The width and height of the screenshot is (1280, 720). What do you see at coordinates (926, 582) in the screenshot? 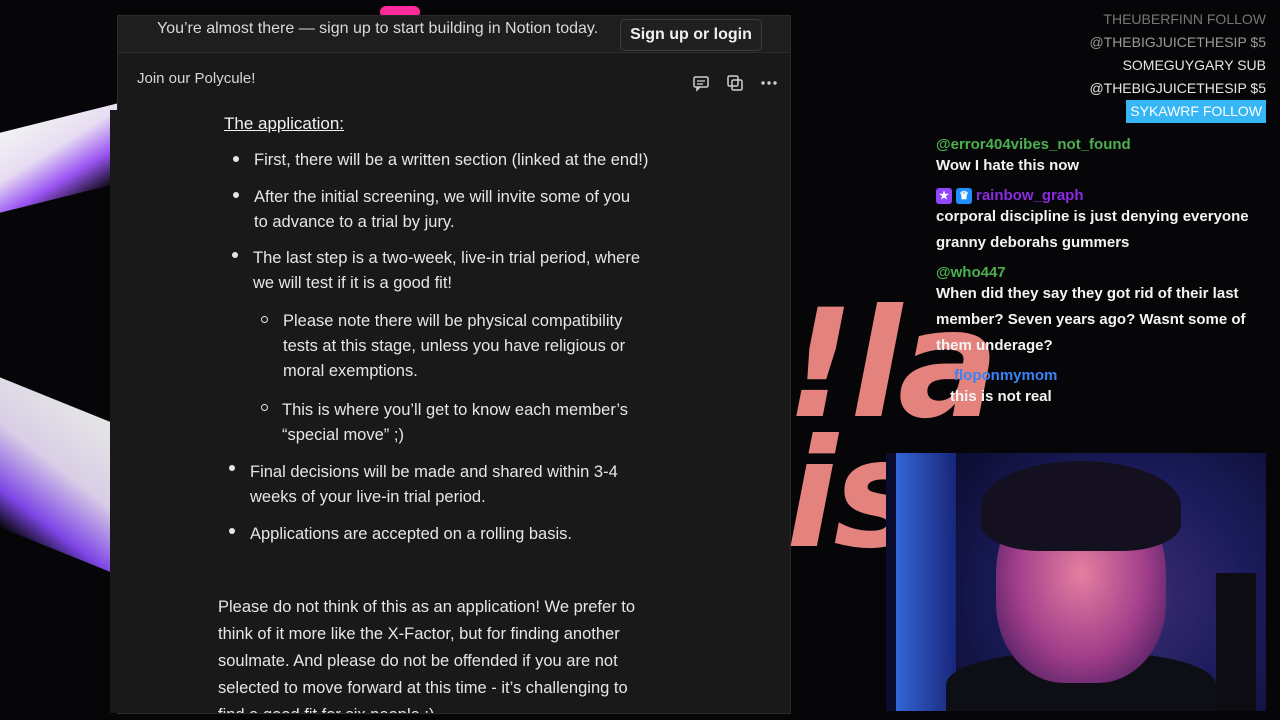
I see `background-light` at bounding box center [926, 582].